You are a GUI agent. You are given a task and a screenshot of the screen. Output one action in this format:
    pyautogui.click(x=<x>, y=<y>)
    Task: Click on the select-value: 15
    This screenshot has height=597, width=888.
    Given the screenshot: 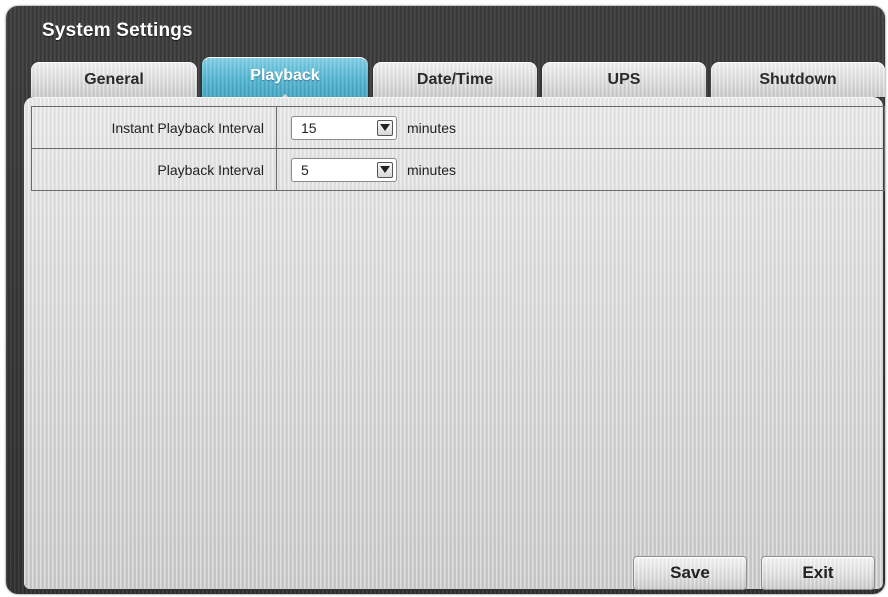 What is the action you would take?
    pyautogui.click(x=309, y=127)
    